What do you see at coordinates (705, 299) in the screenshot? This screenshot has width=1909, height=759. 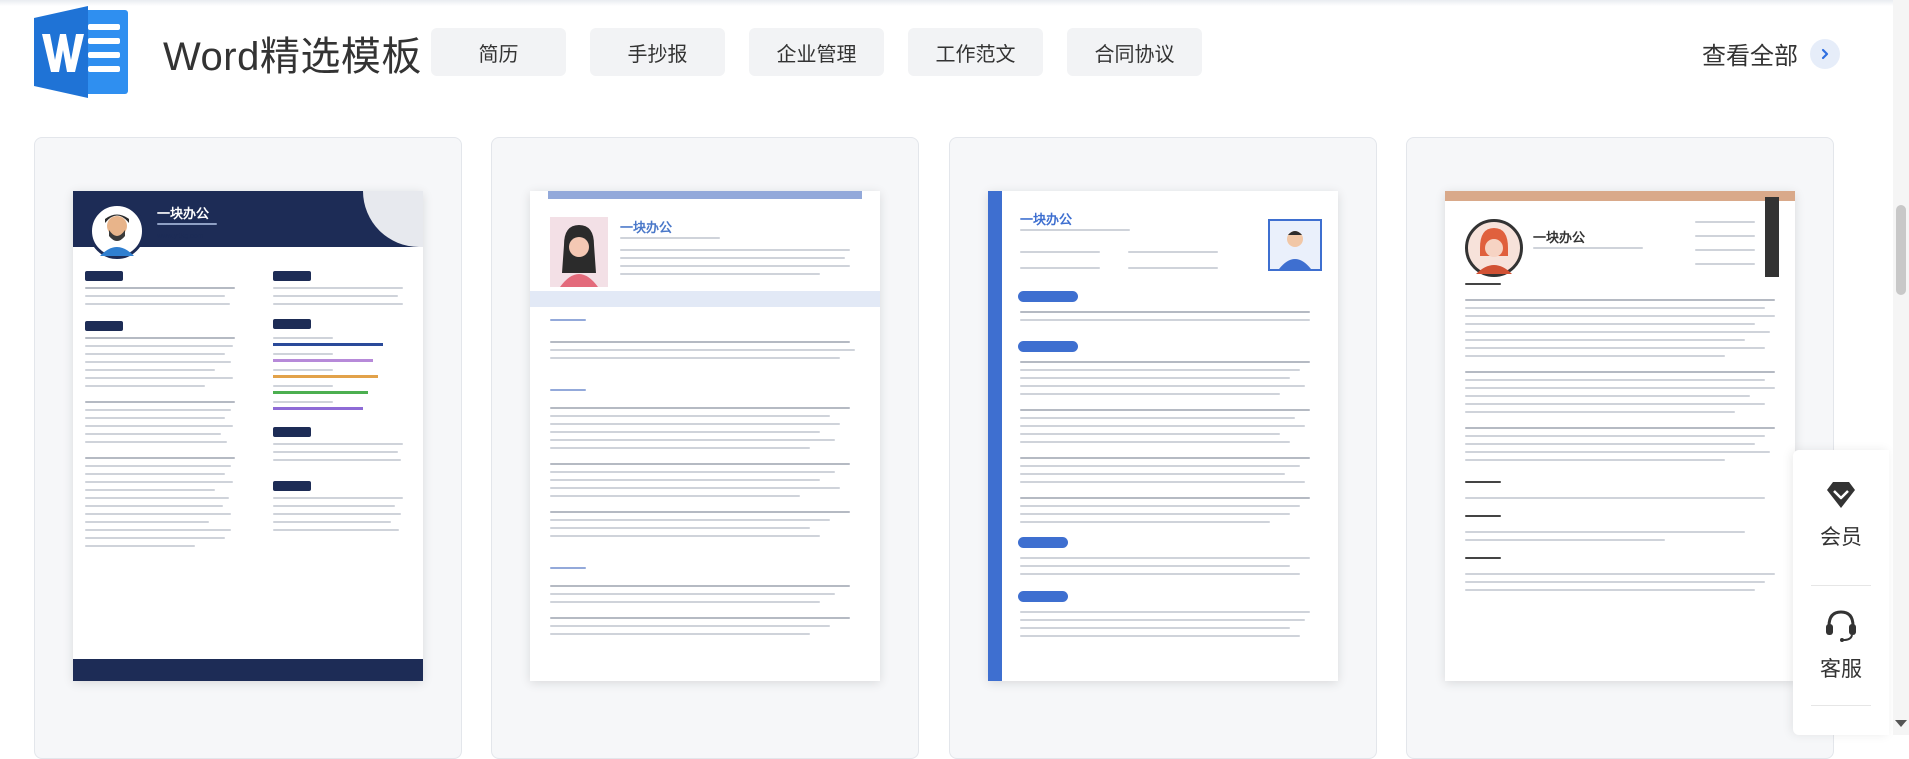 I see `contact-bar` at bounding box center [705, 299].